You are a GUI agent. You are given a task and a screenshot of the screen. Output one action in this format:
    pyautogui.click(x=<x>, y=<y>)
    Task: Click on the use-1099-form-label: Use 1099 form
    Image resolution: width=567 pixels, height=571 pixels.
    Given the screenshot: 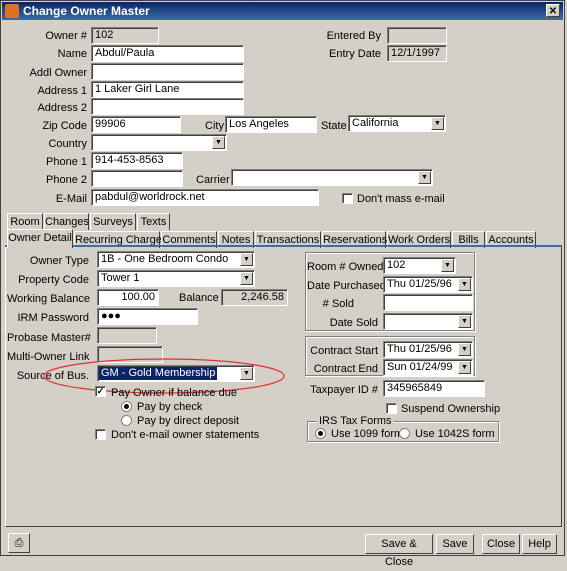 What is the action you would take?
    pyautogui.click(x=367, y=434)
    